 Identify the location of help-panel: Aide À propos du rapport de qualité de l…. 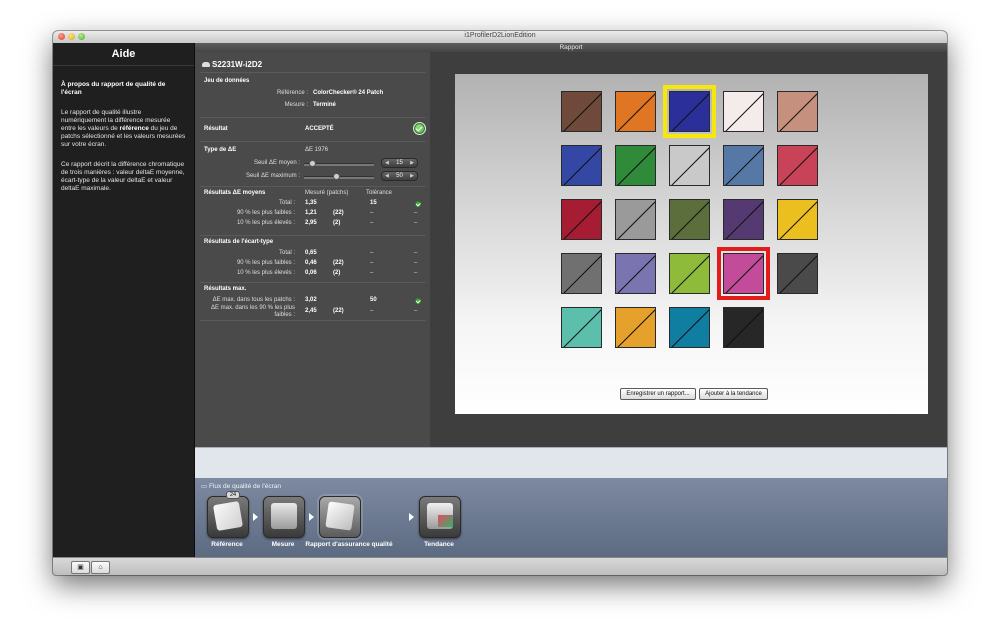
(124, 300).